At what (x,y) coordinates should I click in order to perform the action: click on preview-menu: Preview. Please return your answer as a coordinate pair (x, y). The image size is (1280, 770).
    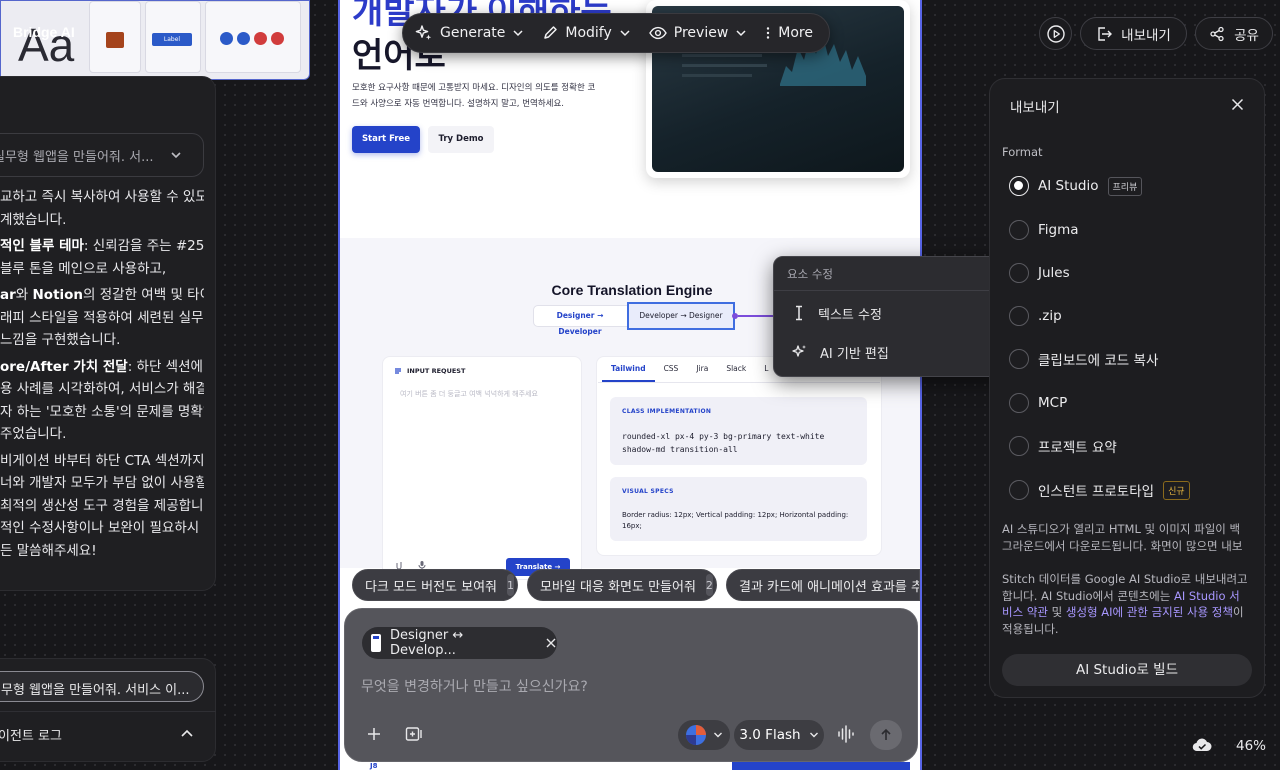
    Looking at the image, I should click on (698, 33).